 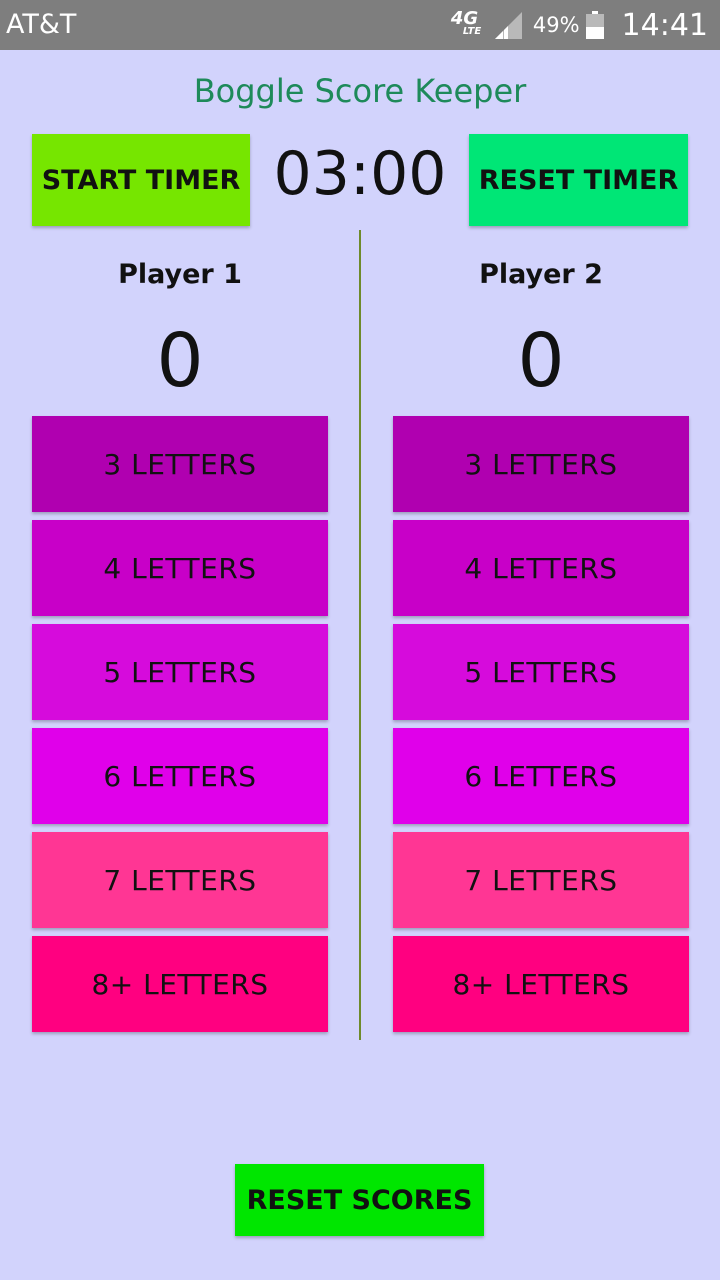 I want to click on player-1-7-letters-button: 7 LETTERS, so click(x=180, y=880).